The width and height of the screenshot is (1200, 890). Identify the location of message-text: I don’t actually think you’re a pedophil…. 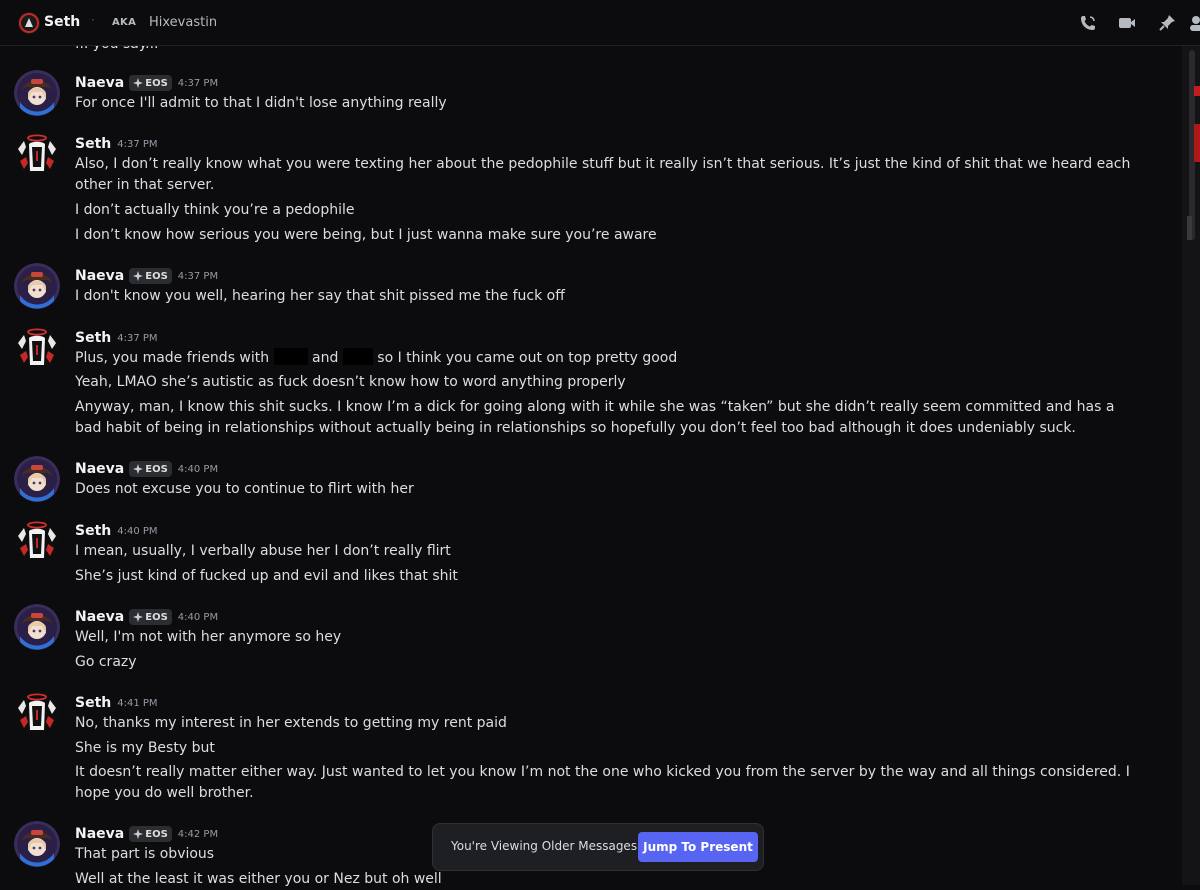
(215, 210).